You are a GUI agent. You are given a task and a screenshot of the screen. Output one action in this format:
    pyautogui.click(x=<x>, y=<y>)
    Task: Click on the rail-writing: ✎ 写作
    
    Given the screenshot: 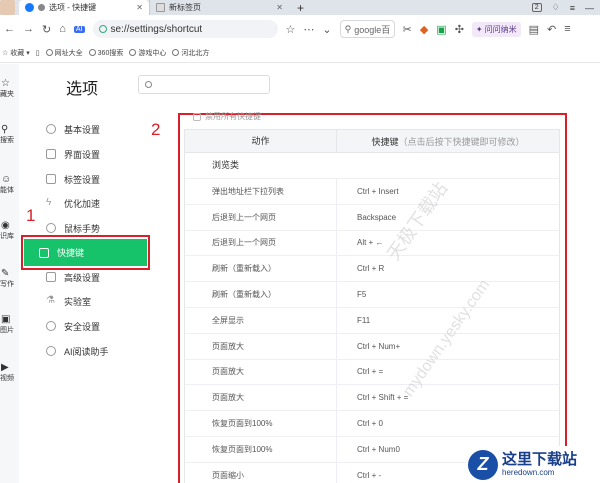 What is the action you would take?
    pyautogui.click(x=9, y=278)
    